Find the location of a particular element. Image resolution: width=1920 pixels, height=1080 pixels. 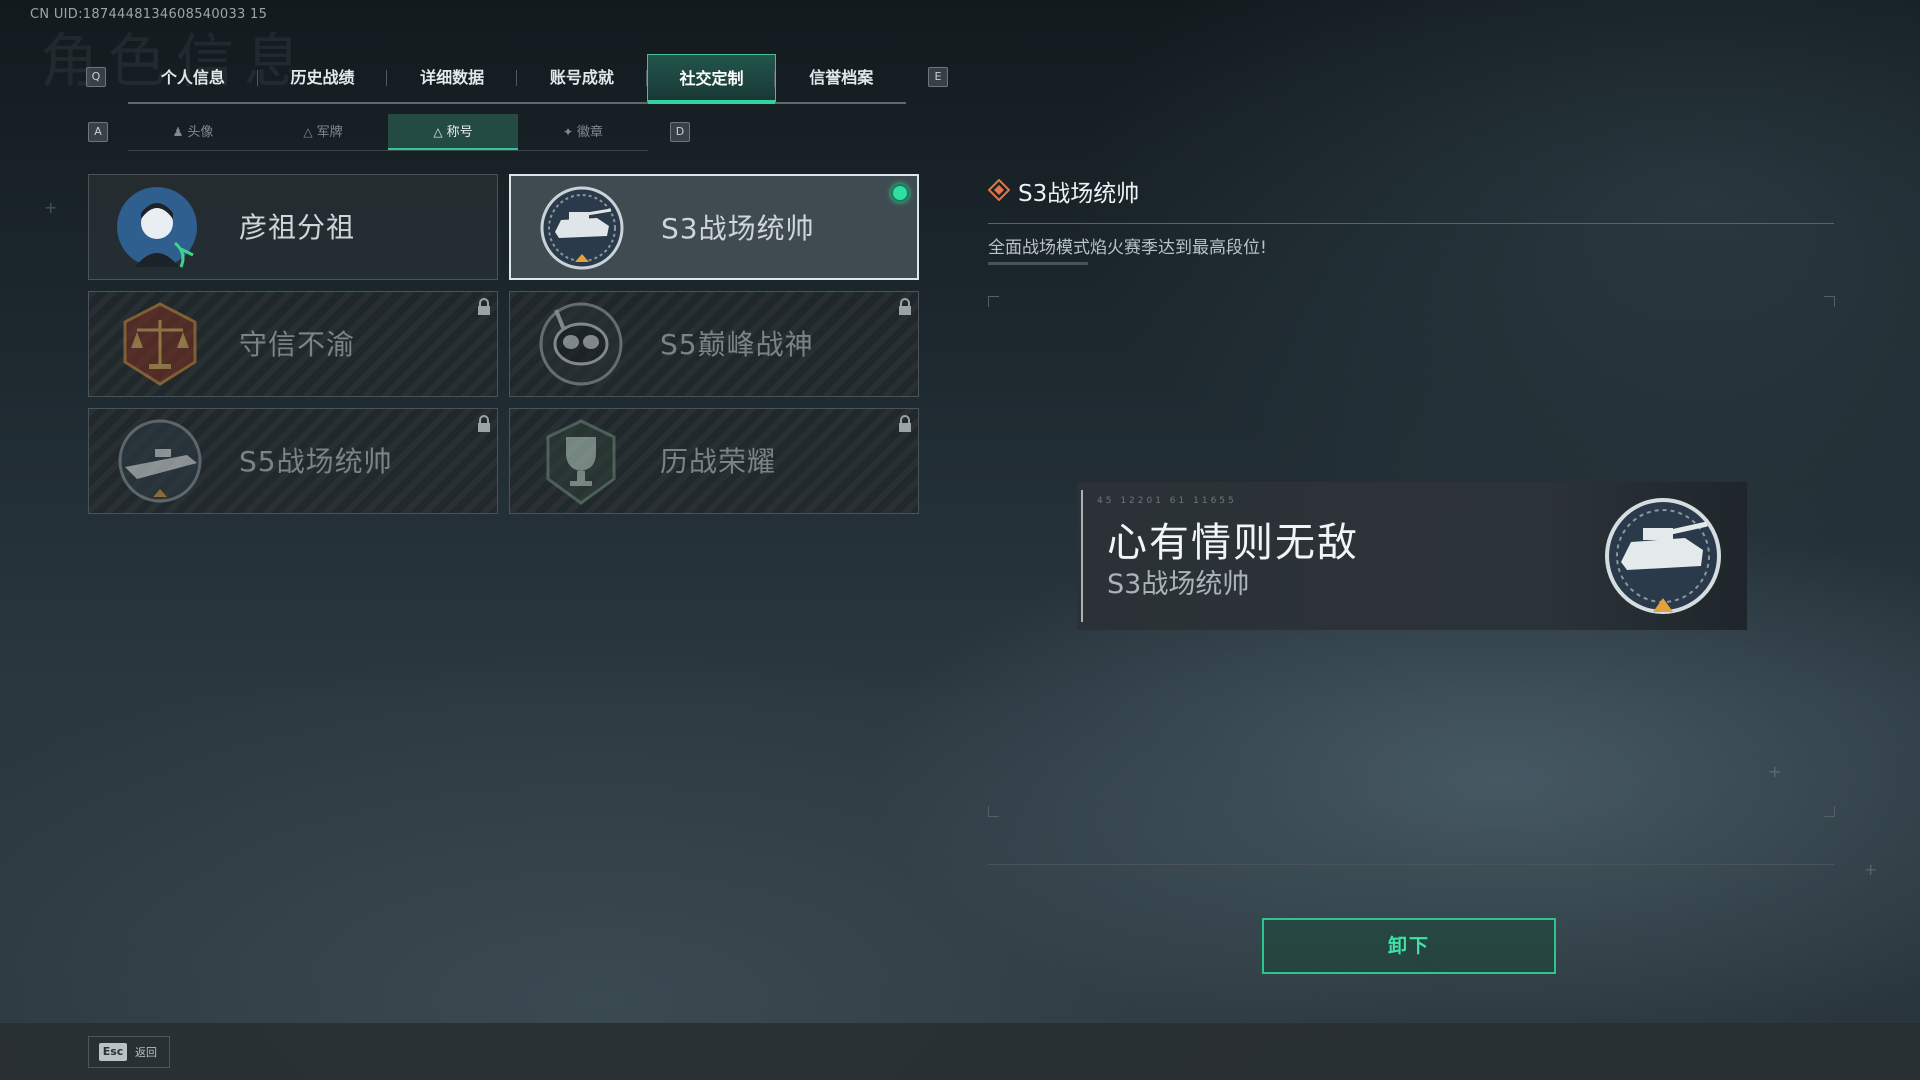

dogtag-icon: △ is located at coordinates (308, 132).